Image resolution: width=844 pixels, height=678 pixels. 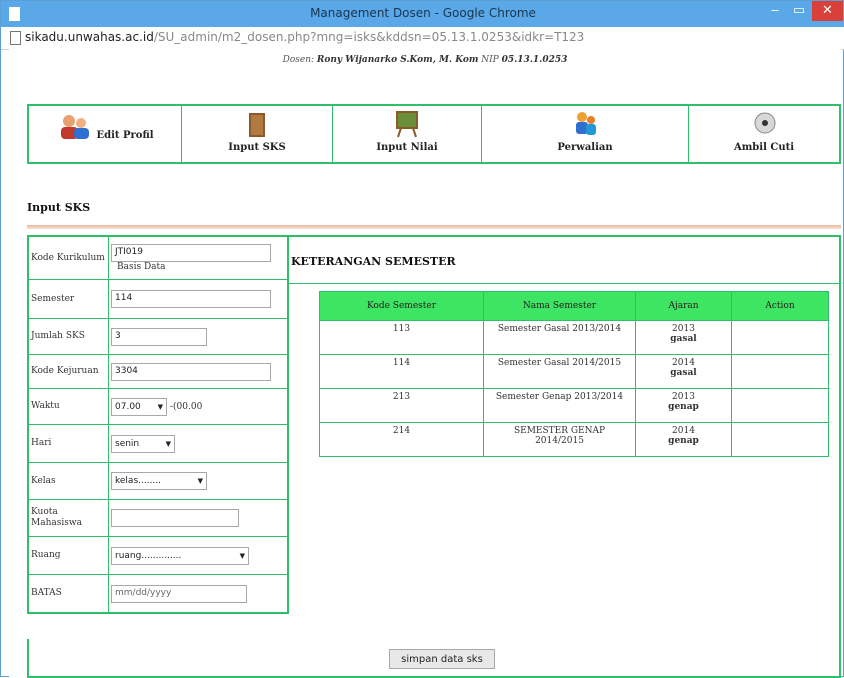 I want to click on row-waktu: Waktu 07.00 ▼ -(00.00, so click(x=158, y=407).